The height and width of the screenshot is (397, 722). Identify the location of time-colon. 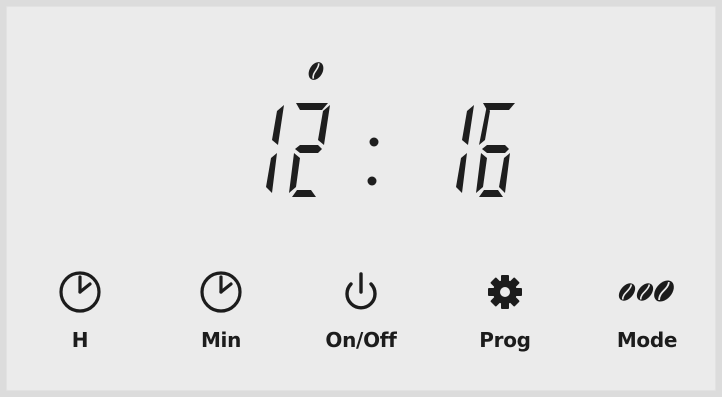
(373, 161).